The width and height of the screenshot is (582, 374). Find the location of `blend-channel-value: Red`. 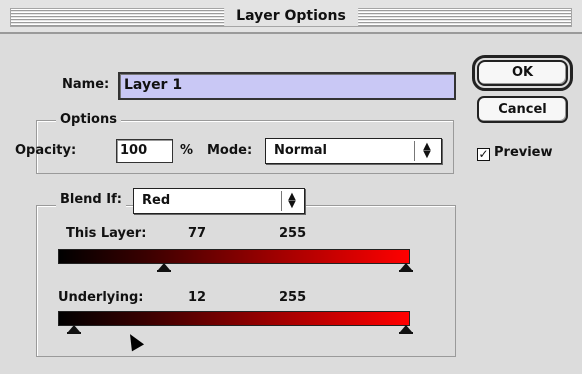

blend-channel-value: Red is located at coordinates (156, 200).